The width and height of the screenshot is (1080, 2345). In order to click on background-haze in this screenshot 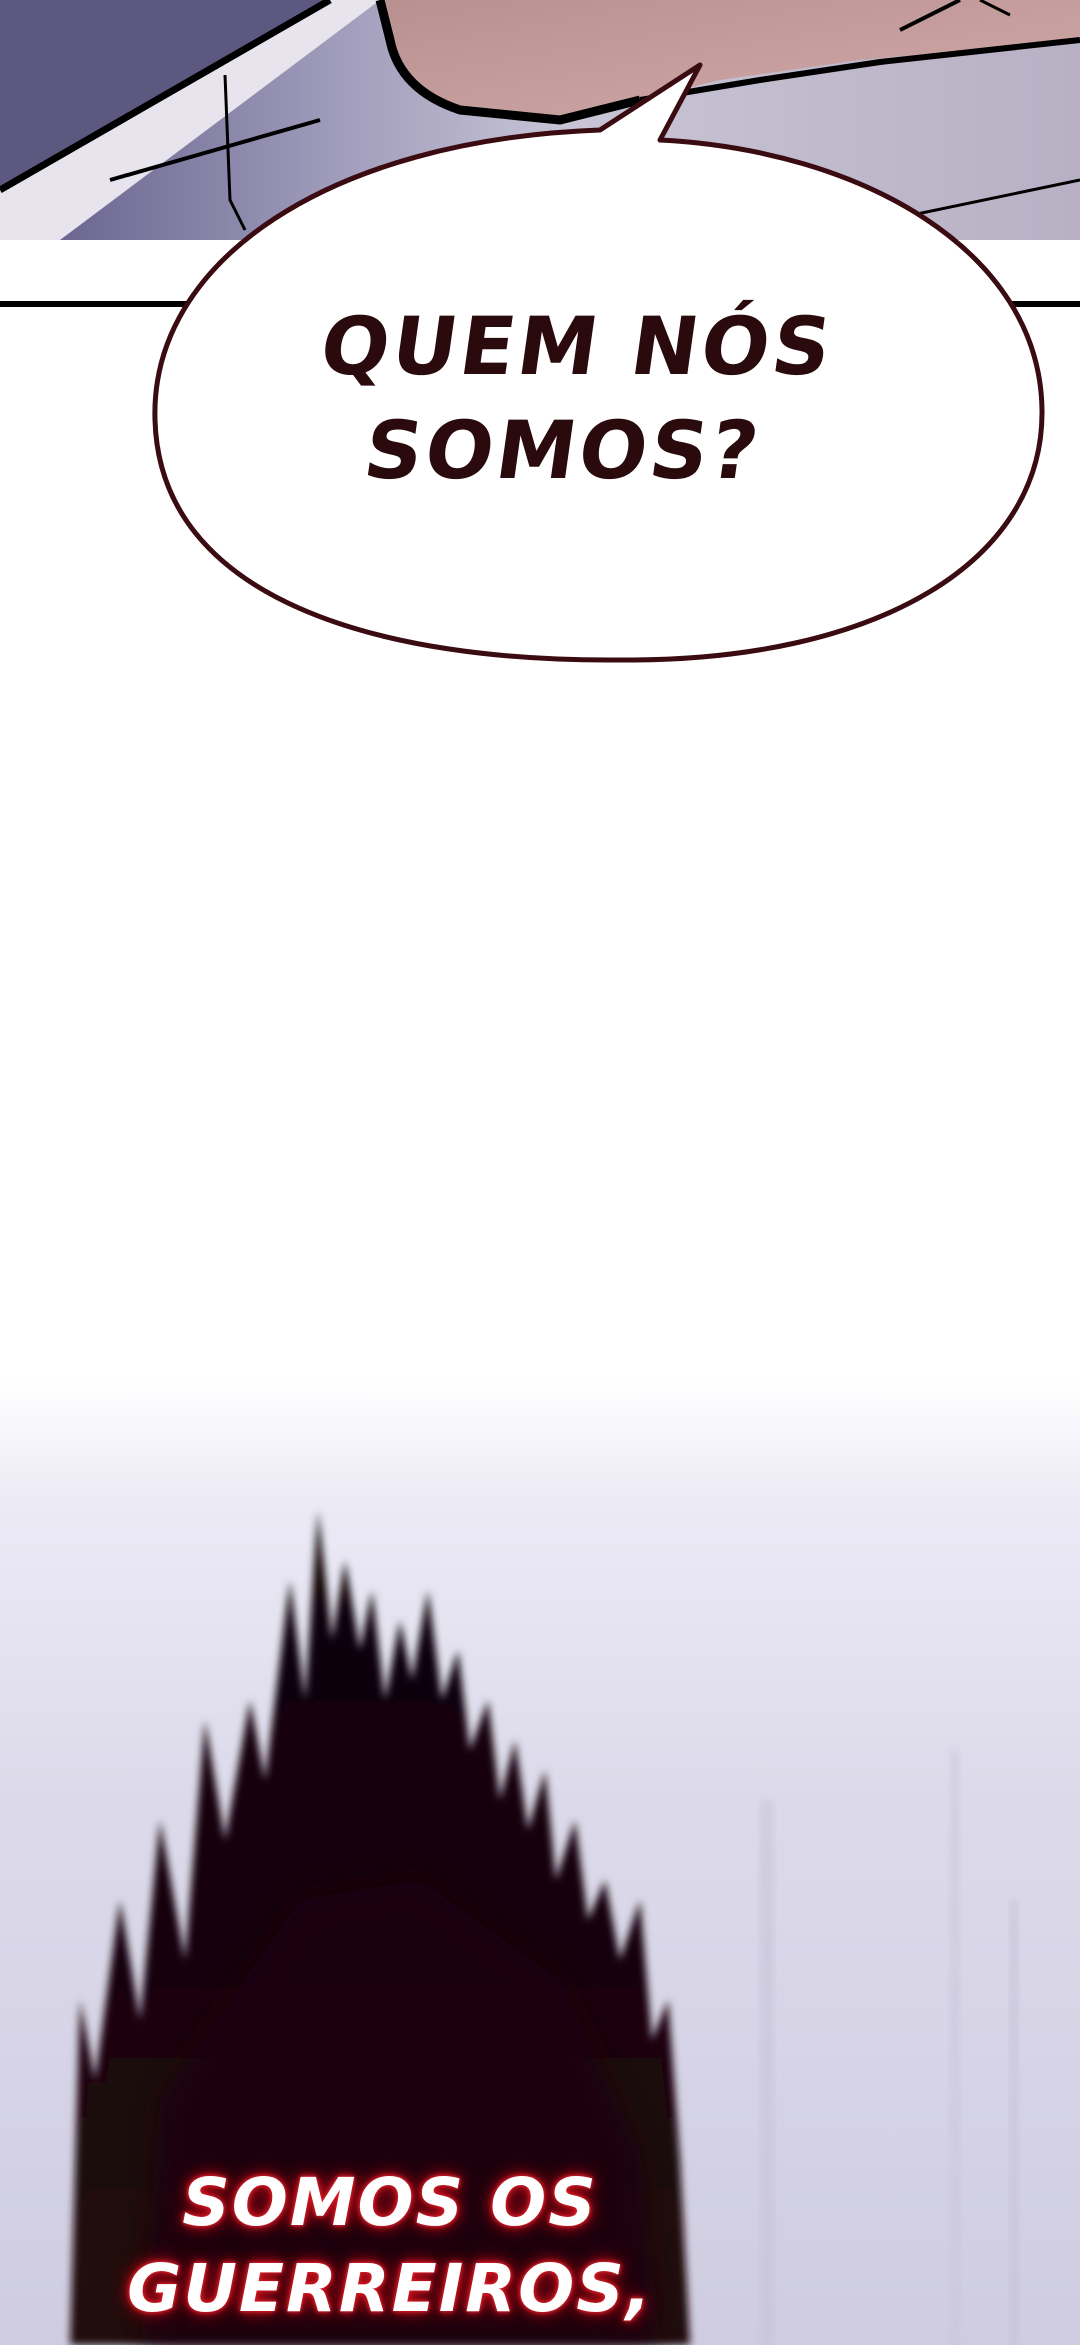, I will do `click(889, 2047)`.